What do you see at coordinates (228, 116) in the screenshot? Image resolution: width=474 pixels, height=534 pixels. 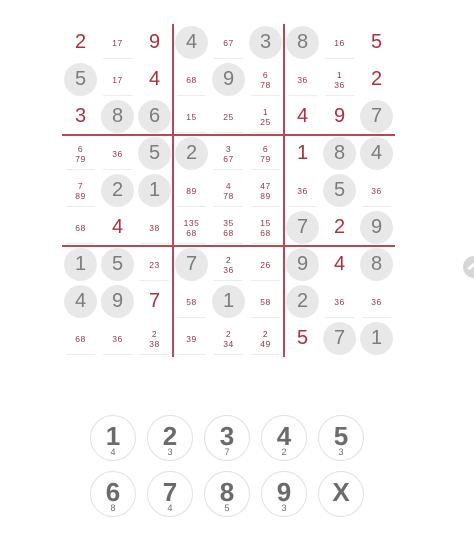 I see `sudoku-cell: 25` at bounding box center [228, 116].